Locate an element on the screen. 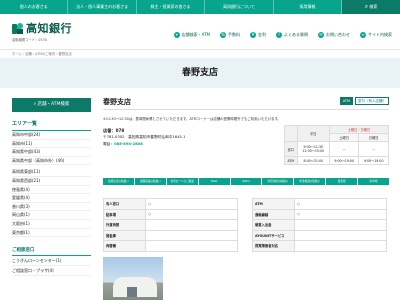 The image size is (400, 300). tag-window: 窓口（有人店舗） is located at coordinates (372, 101).